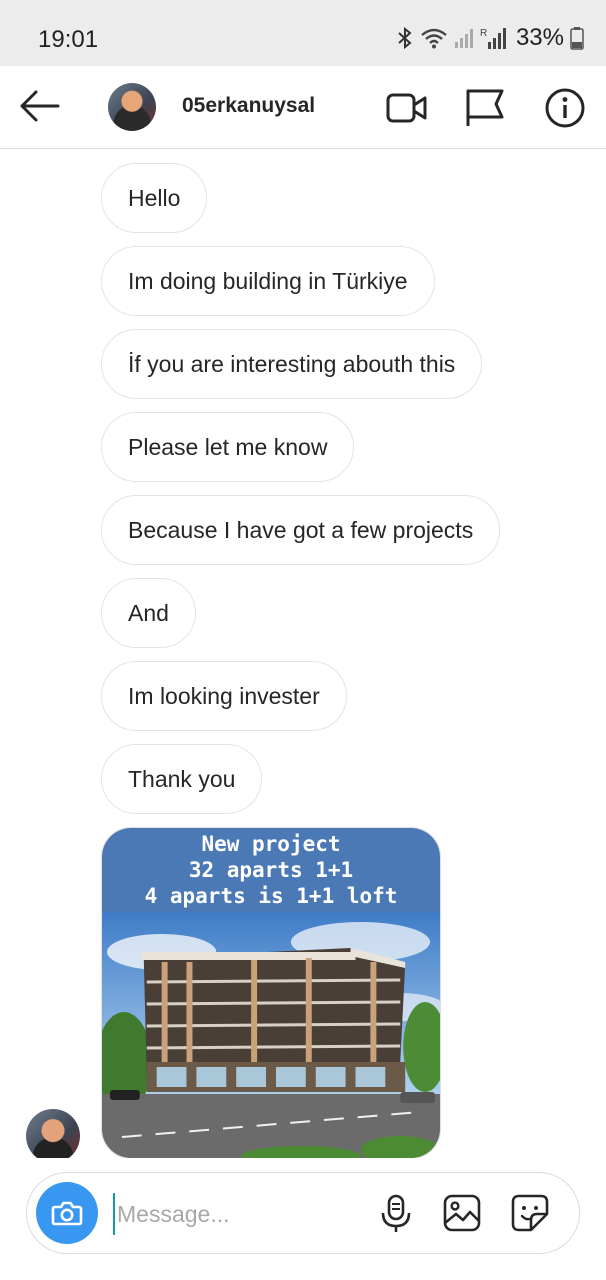  I want to click on status-icons: R 33%, so click(490, 38).